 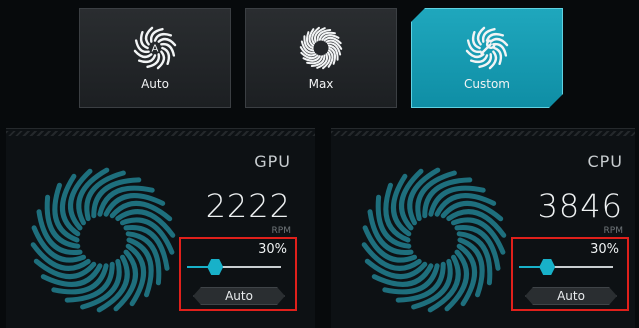 What do you see at coordinates (239, 296) in the screenshot?
I see `gpu-auto-button: Auto` at bounding box center [239, 296].